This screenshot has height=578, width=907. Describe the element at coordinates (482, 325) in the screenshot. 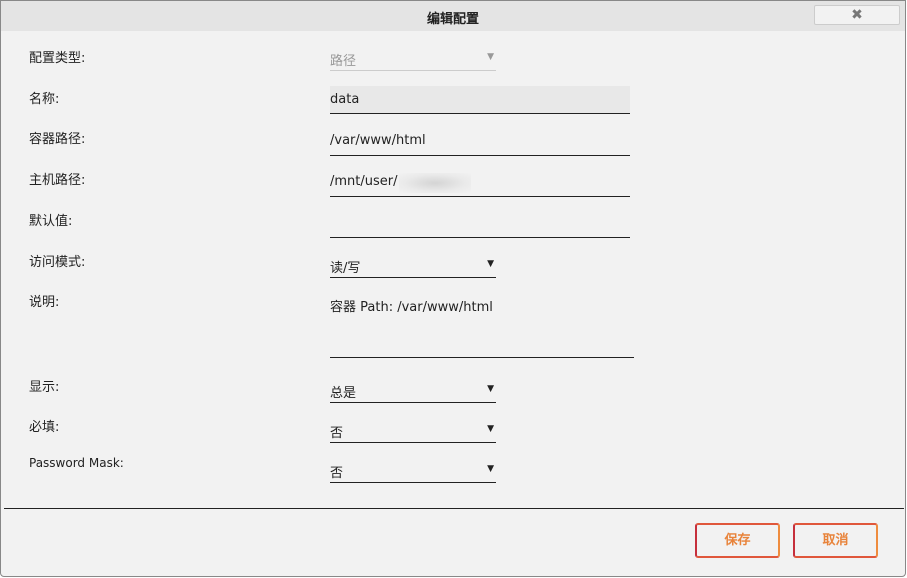

I see `description-textarea: 容器 Path: /var/www/html` at that location.